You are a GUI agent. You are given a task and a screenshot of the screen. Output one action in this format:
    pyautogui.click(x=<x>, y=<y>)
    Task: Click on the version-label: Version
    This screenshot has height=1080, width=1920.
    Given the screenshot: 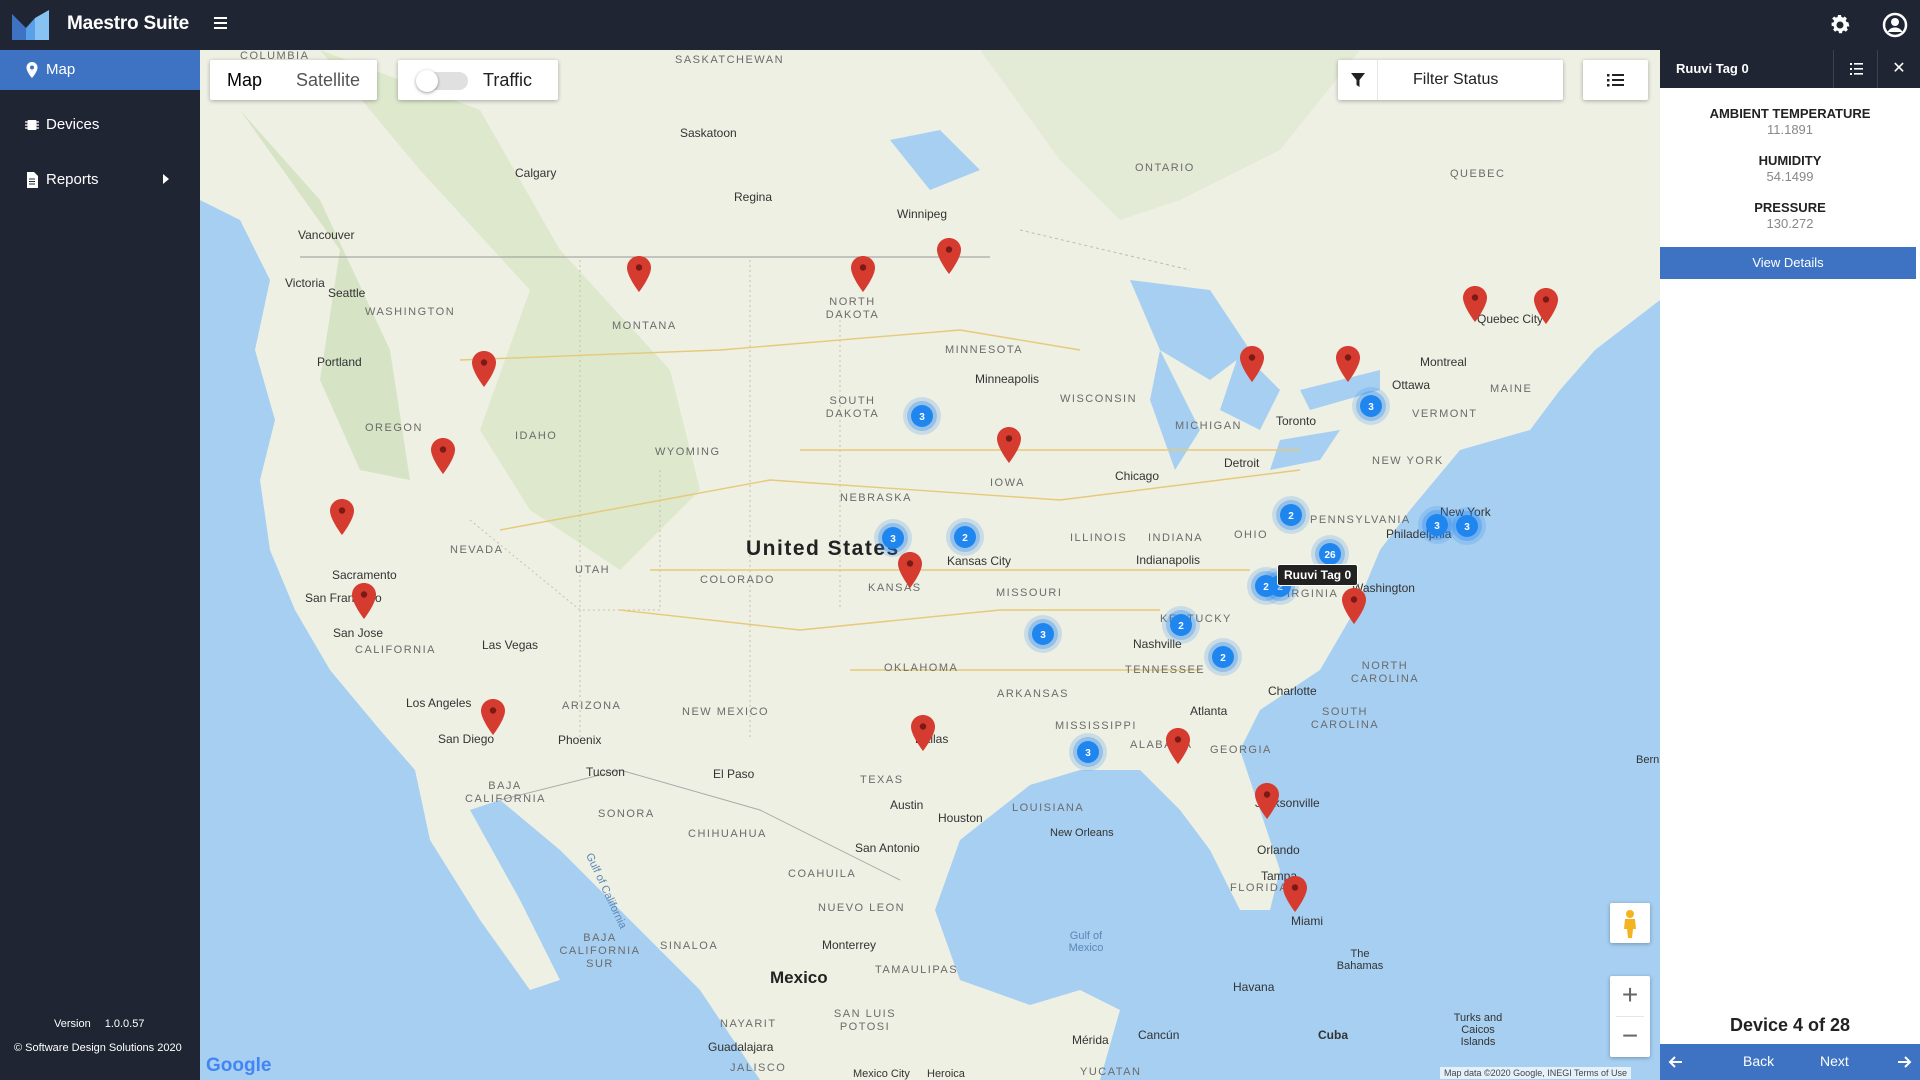 What is the action you would take?
    pyautogui.click(x=72, y=1024)
    